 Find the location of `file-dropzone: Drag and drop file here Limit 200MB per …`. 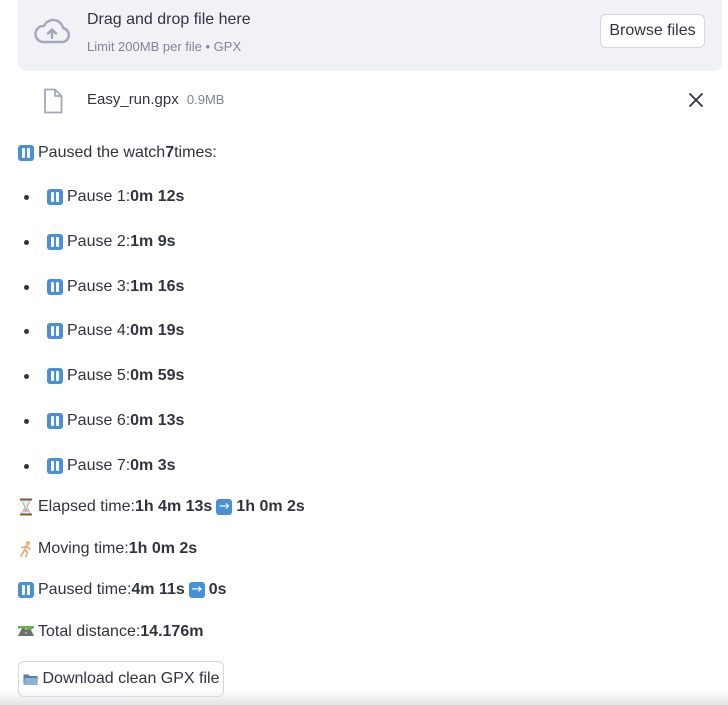

file-dropzone: Drag and drop file here Limit 200MB per … is located at coordinates (370, 35).